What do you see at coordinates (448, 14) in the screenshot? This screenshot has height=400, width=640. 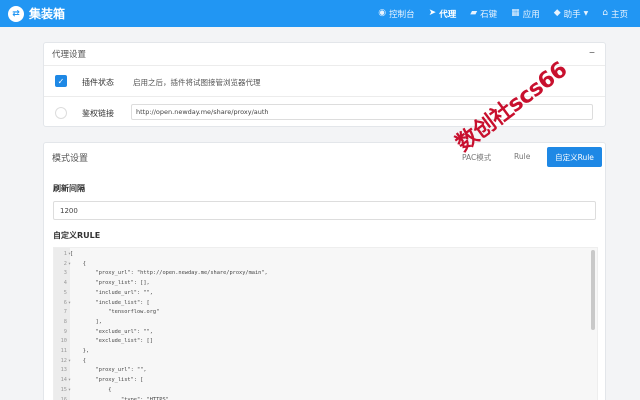 I see `nav-label: 代理` at bounding box center [448, 14].